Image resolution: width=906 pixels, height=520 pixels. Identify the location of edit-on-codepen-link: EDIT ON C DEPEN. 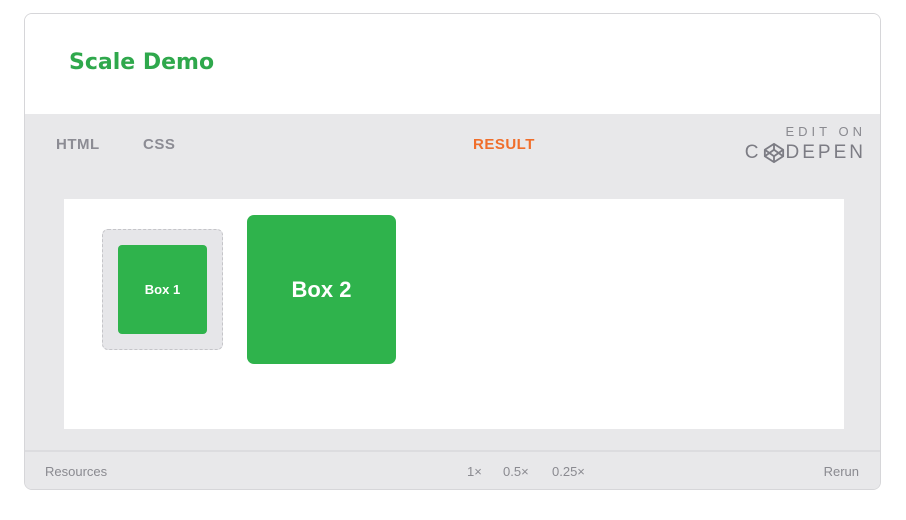
(803, 145).